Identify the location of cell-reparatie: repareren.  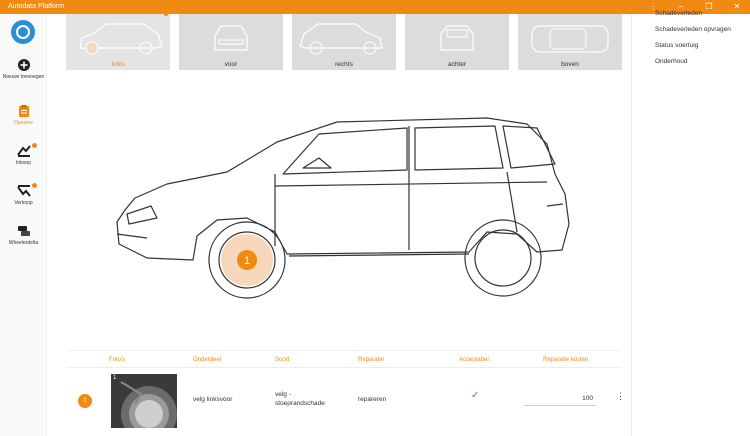
(372, 399).